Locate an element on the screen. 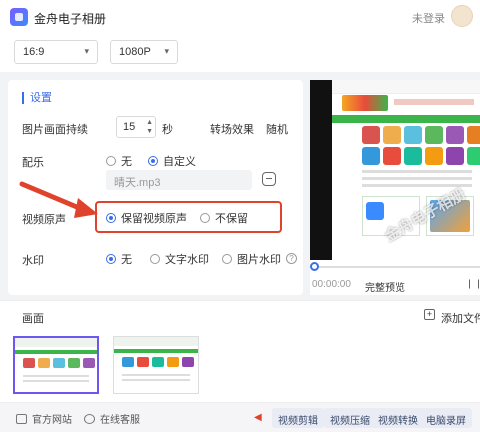 The height and width of the screenshot is (432, 480). transition-value: 随机 is located at coordinates (277, 129).